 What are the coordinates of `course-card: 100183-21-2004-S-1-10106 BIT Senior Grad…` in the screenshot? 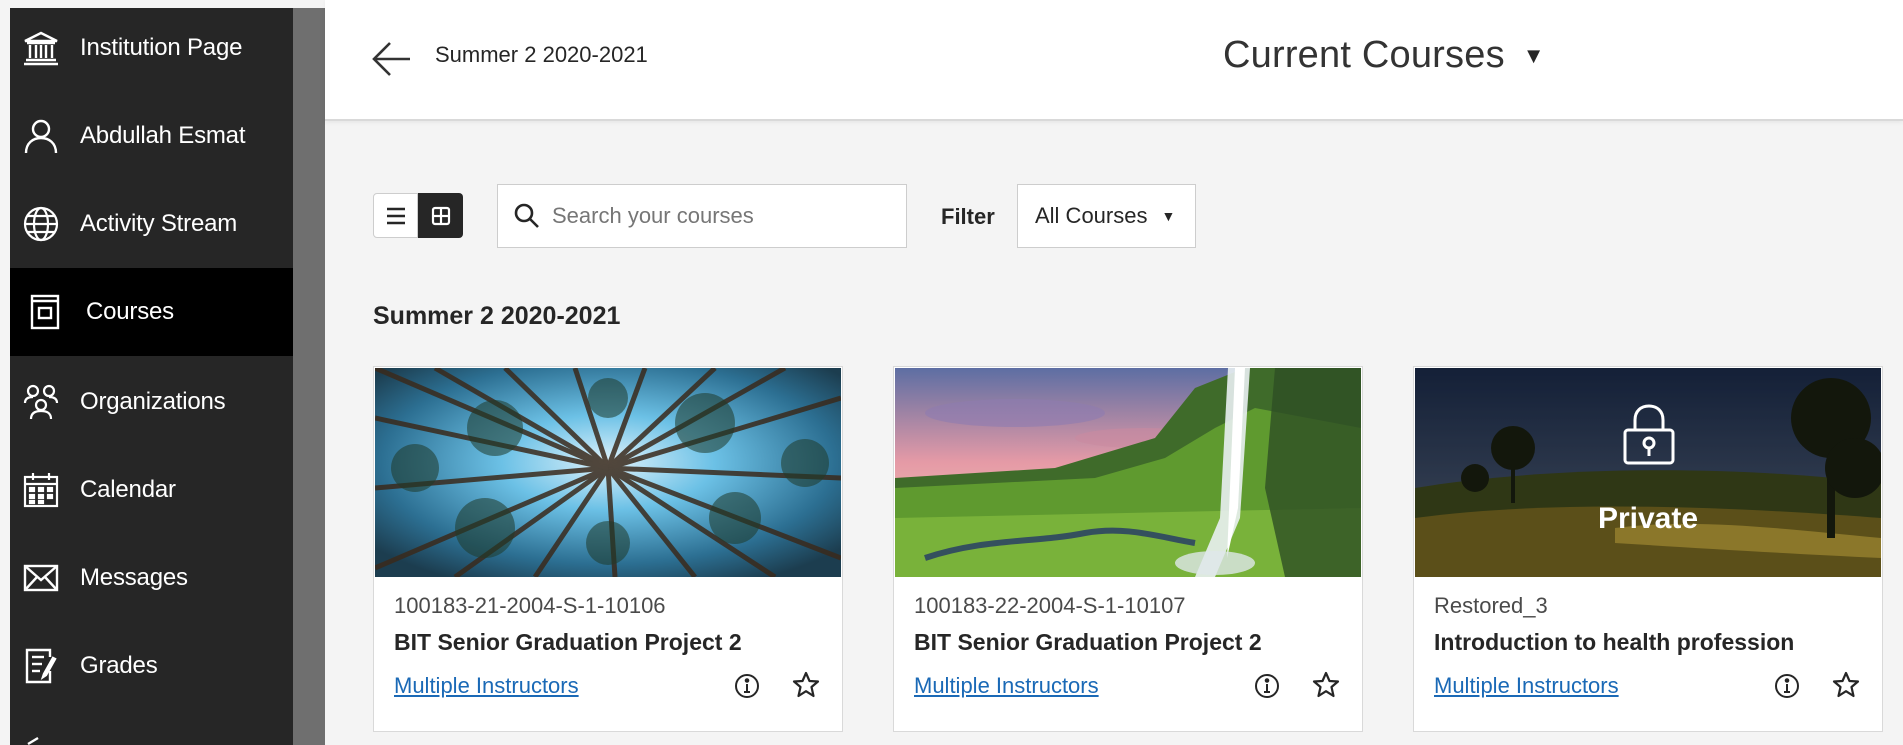 It's located at (608, 549).